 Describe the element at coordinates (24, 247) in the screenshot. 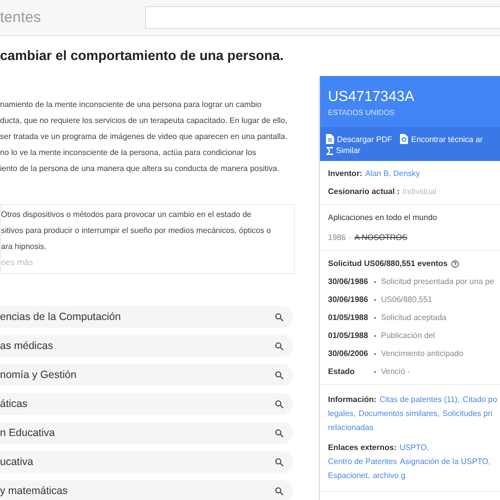

I see `classification-text: ara hipnosis.` at that location.